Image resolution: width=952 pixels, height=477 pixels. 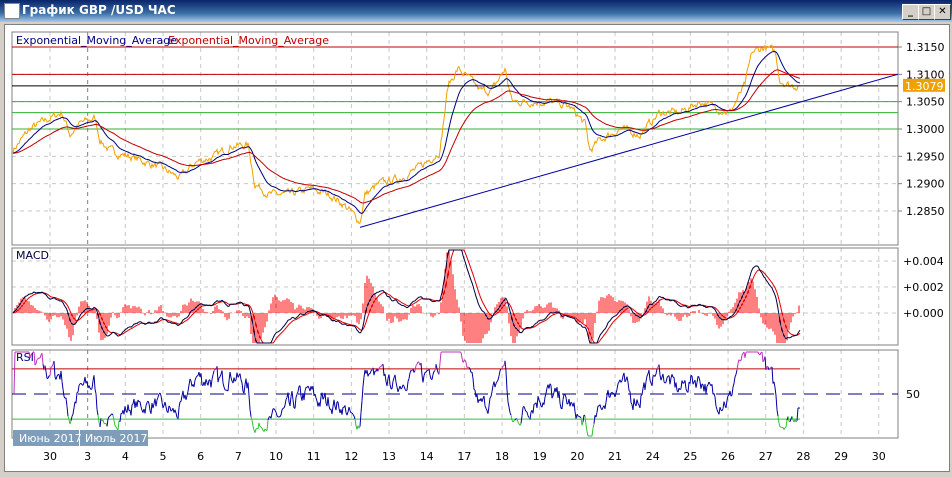 What do you see at coordinates (116, 438) in the screenshot?
I see `month-label-july: Июль 2017` at bounding box center [116, 438].